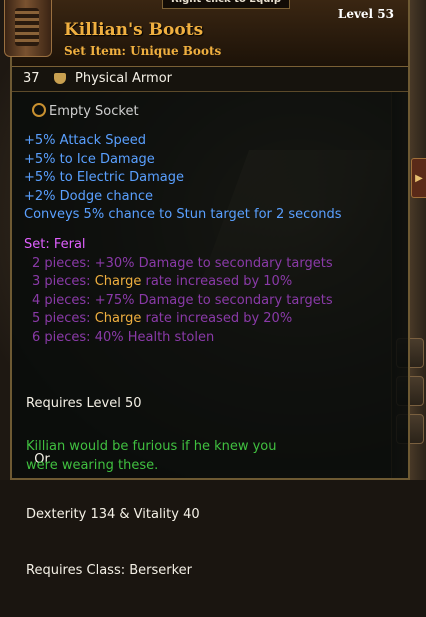  I want to click on requirement-line: Requires Class: Berserker, so click(109, 570).